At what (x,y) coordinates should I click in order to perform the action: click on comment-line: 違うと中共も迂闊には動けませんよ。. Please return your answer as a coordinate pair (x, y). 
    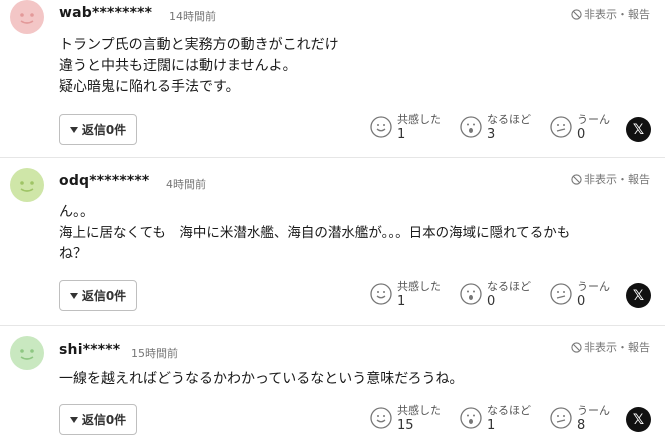
    Looking at the image, I should click on (178, 66).